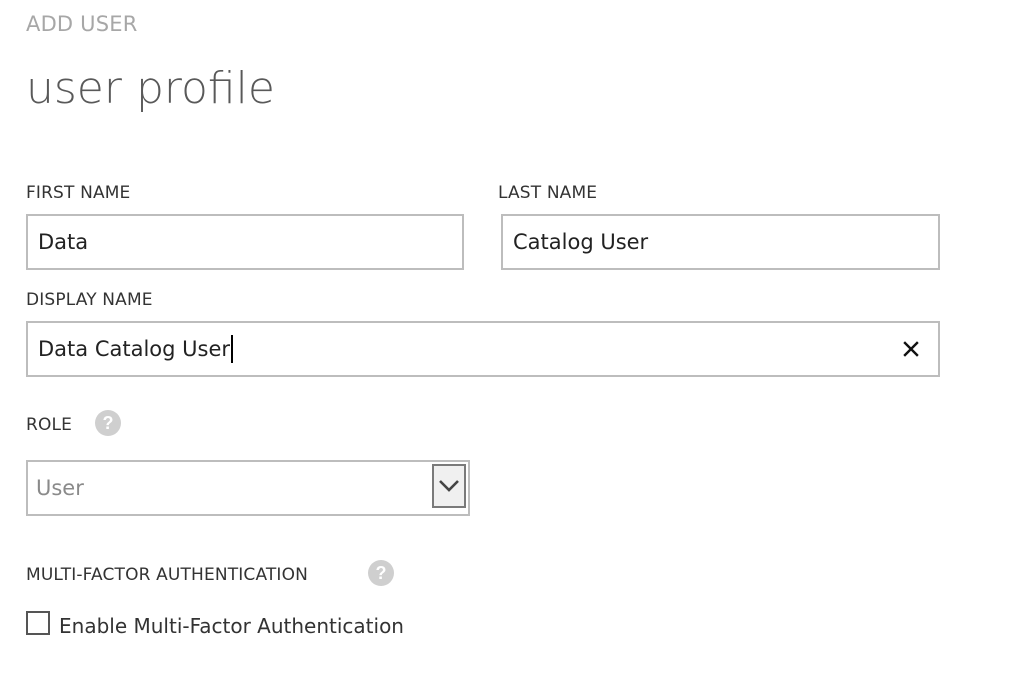  What do you see at coordinates (167, 575) in the screenshot?
I see `mfa-label: MULTI-FACTOR AUTHENTICATION` at bounding box center [167, 575].